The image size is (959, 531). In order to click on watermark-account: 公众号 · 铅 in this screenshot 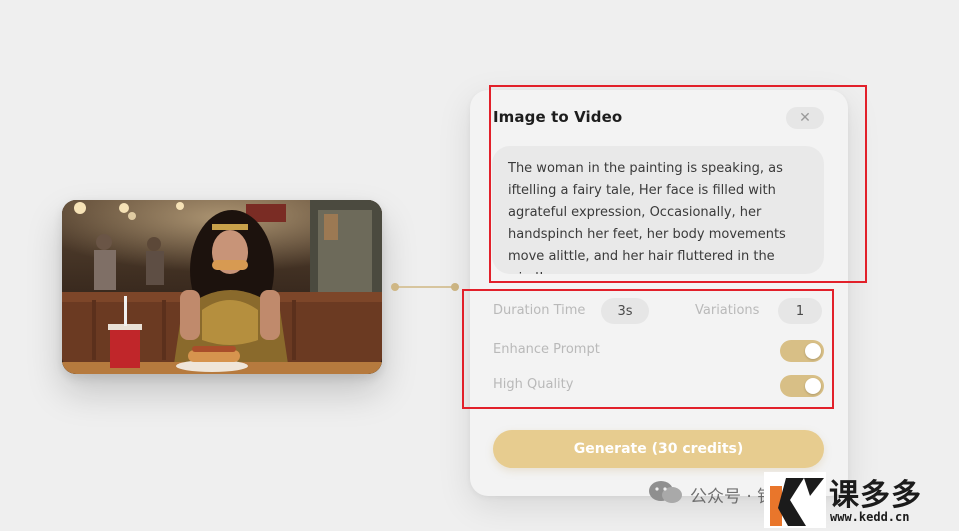, I will do `click(732, 497)`.